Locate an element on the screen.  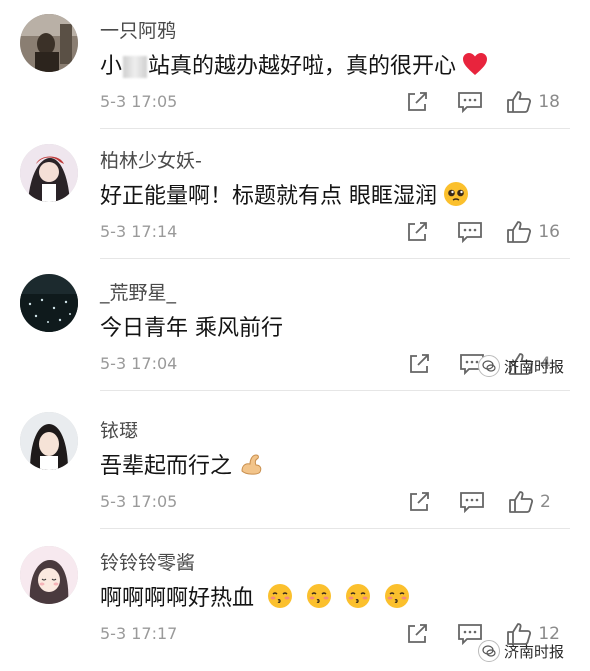
comment-actions: 18 is located at coordinates (476, 102).